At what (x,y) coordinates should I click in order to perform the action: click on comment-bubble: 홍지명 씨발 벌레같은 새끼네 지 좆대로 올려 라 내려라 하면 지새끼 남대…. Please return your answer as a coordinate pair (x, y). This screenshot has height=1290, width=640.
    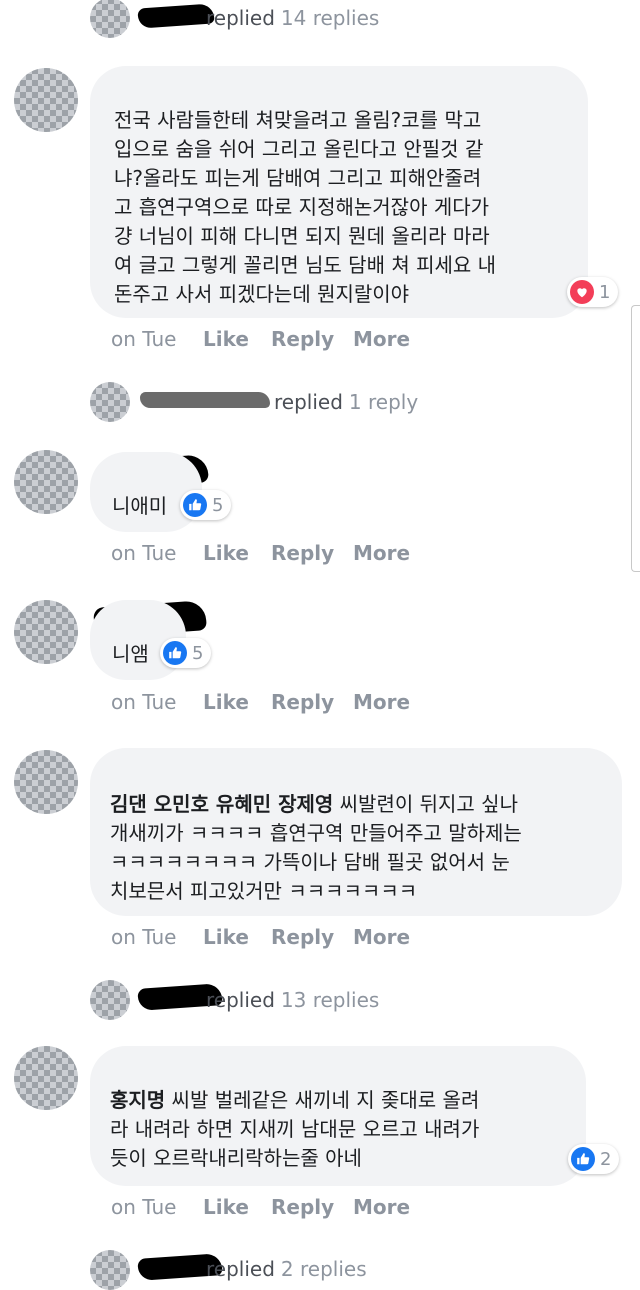
    Looking at the image, I should click on (338, 1116).